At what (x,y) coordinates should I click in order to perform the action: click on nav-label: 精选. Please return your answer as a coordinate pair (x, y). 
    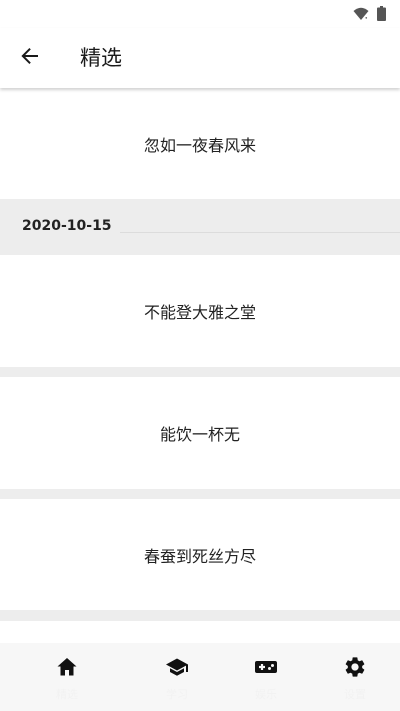
    Looking at the image, I should click on (67, 694).